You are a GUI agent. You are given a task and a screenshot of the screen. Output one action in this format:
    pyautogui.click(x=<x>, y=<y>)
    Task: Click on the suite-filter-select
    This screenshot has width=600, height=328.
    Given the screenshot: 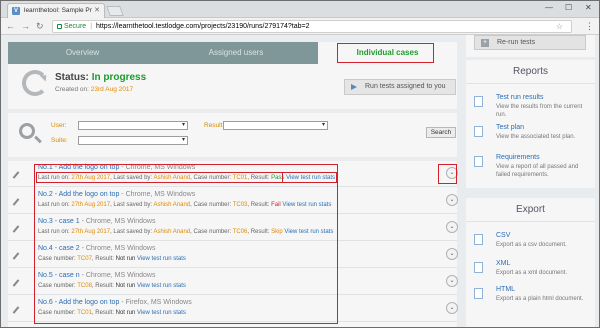 What is the action you would take?
    pyautogui.click(x=133, y=140)
    